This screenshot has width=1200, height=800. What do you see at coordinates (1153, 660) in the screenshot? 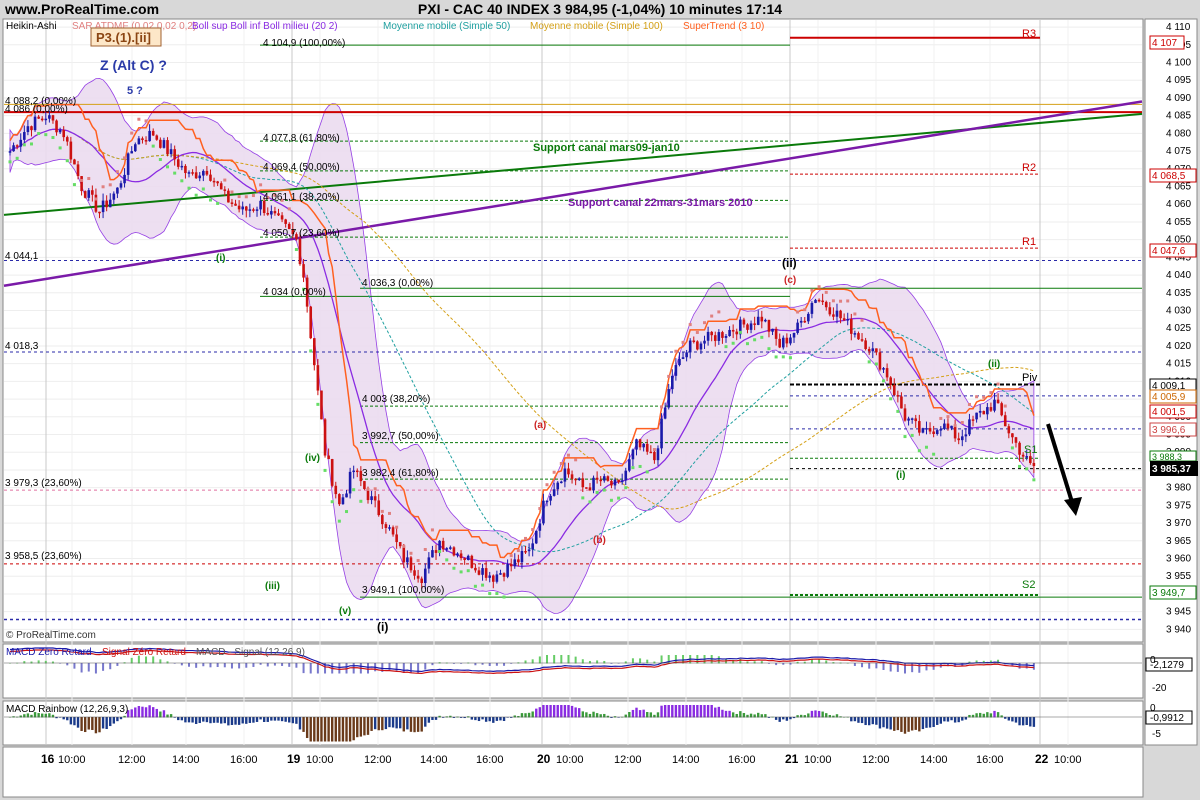
I see `macd-tick-0: 0` at bounding box center [1153, 660].